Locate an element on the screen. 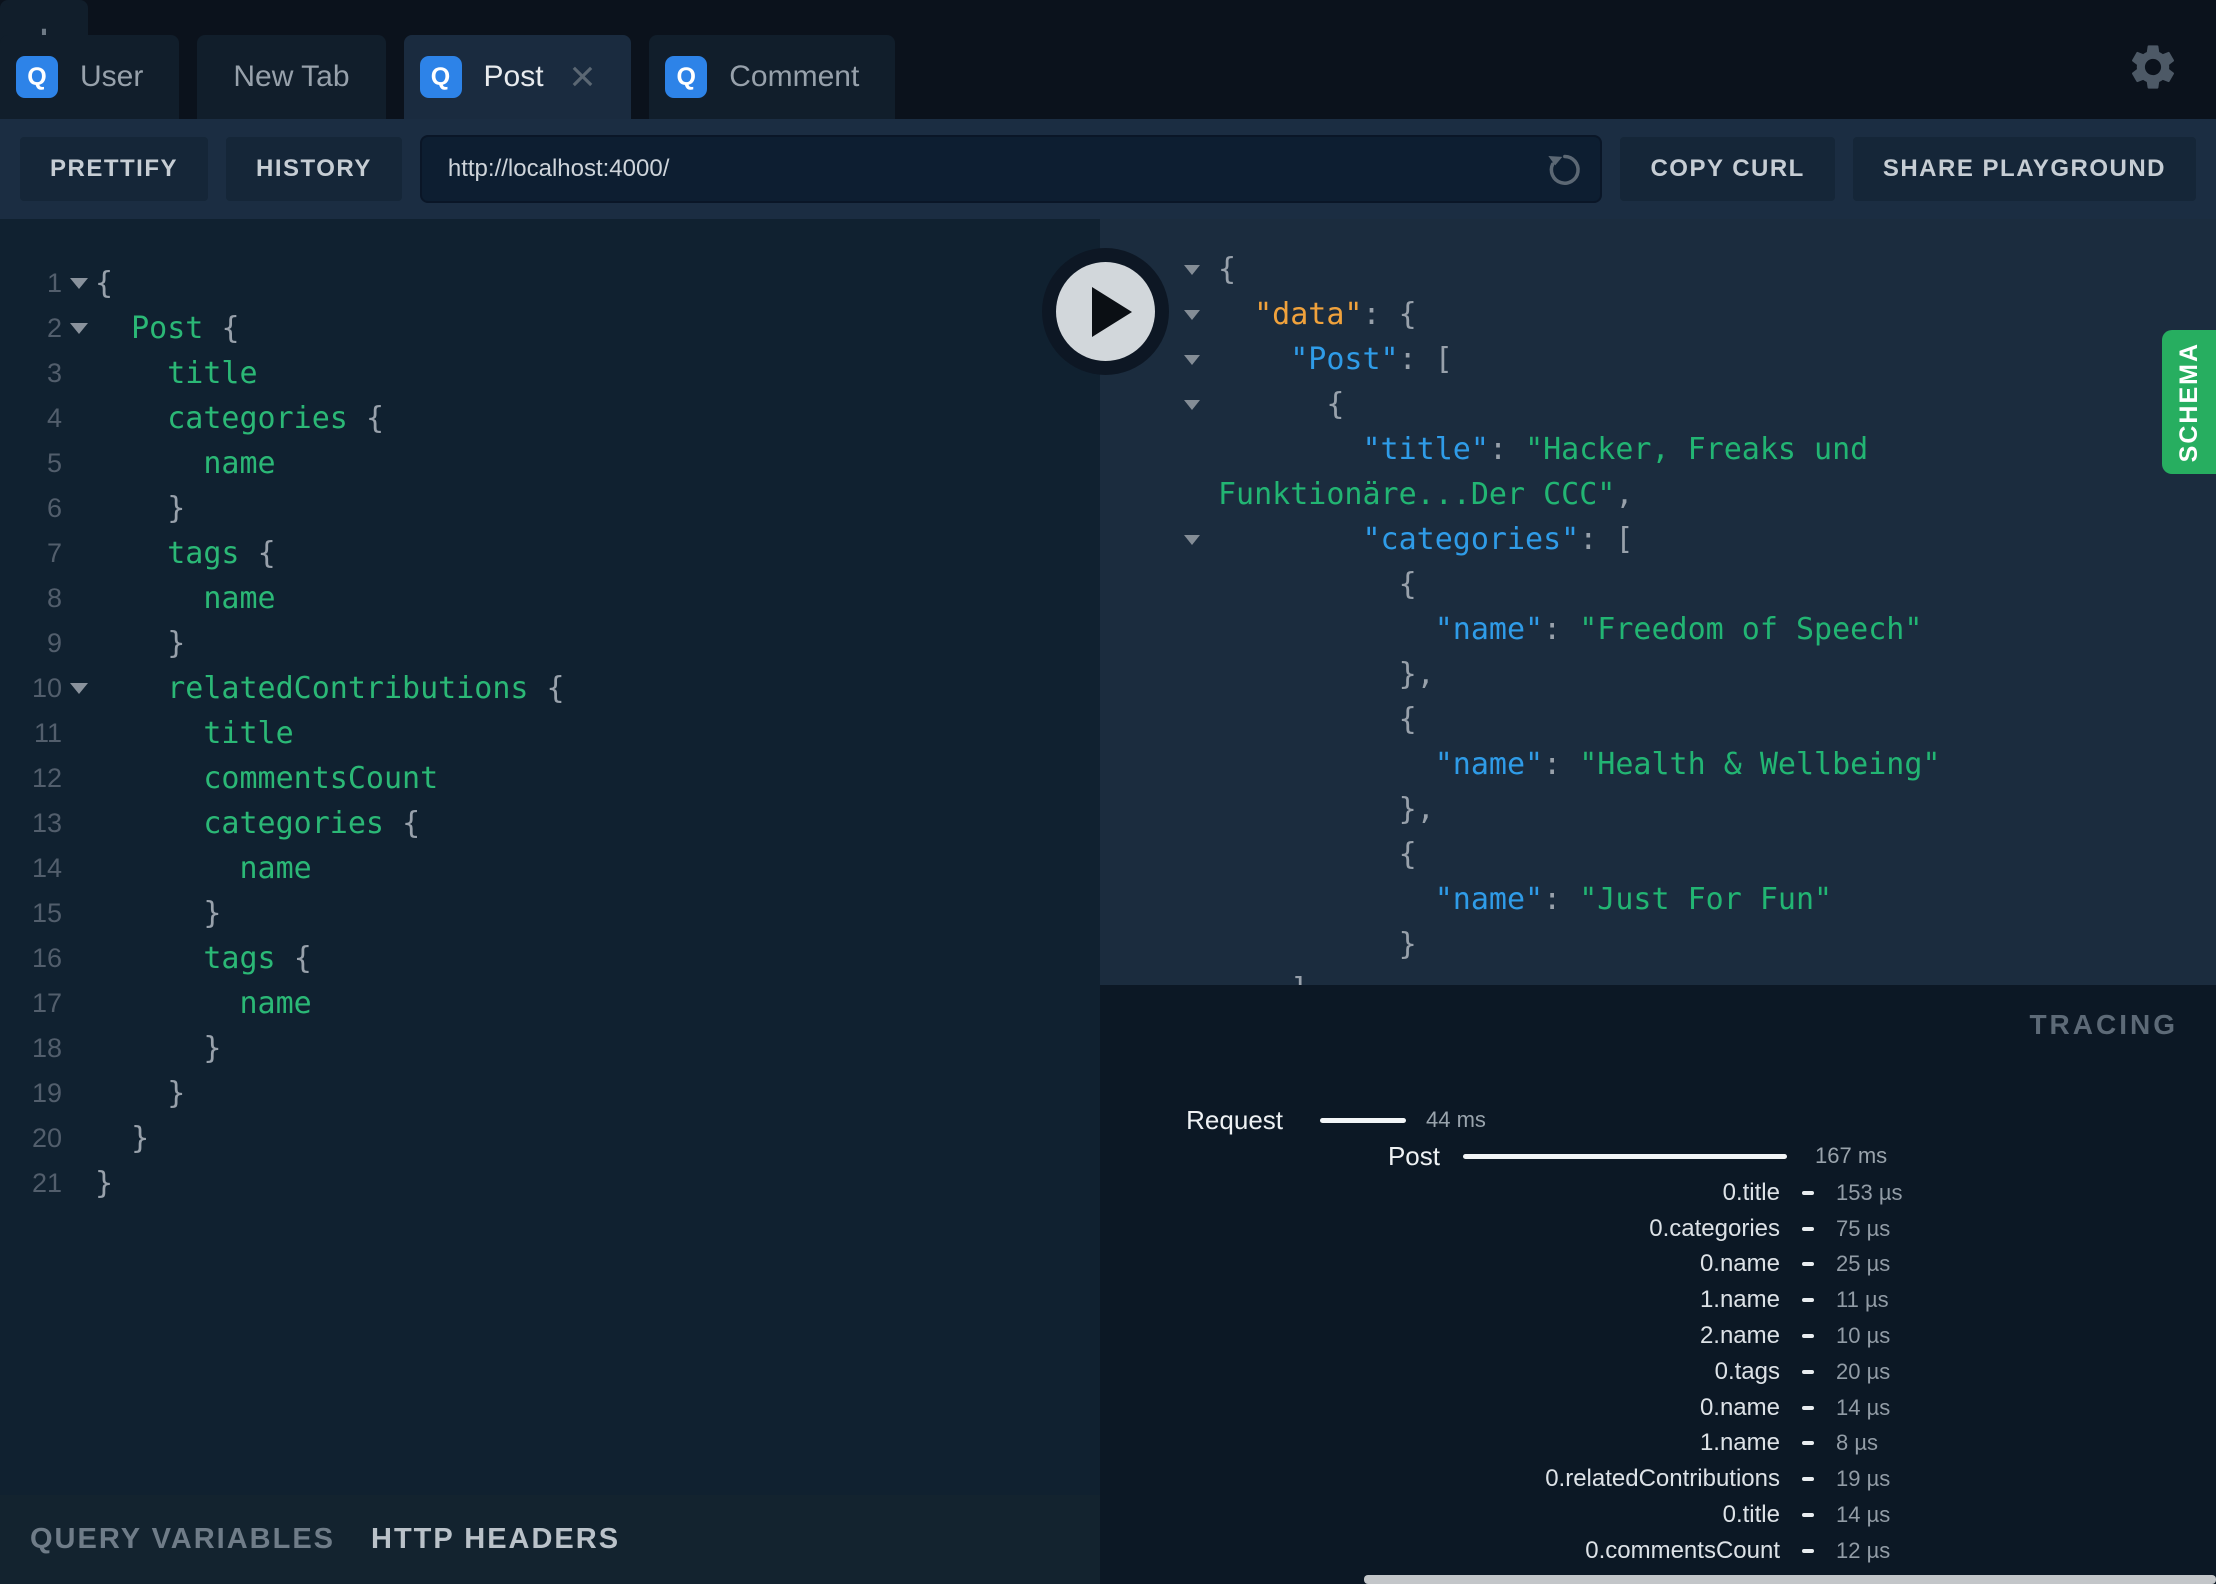  run-query-button is located at coordinates (1105, 311).